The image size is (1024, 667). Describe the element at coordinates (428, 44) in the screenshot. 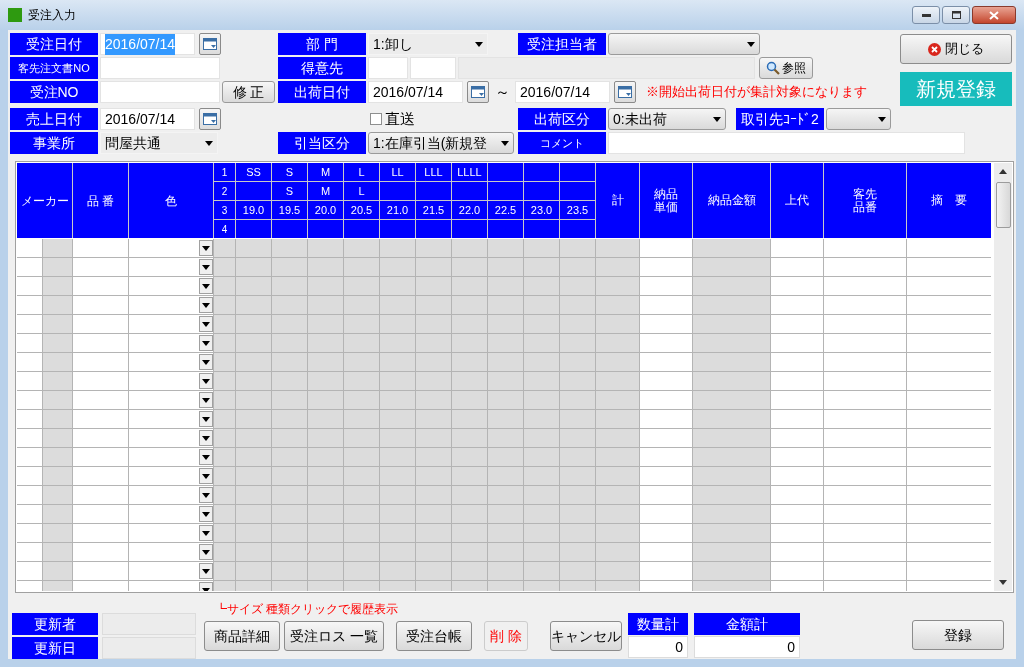

I see `dropdown: 1:卸し` at that location.